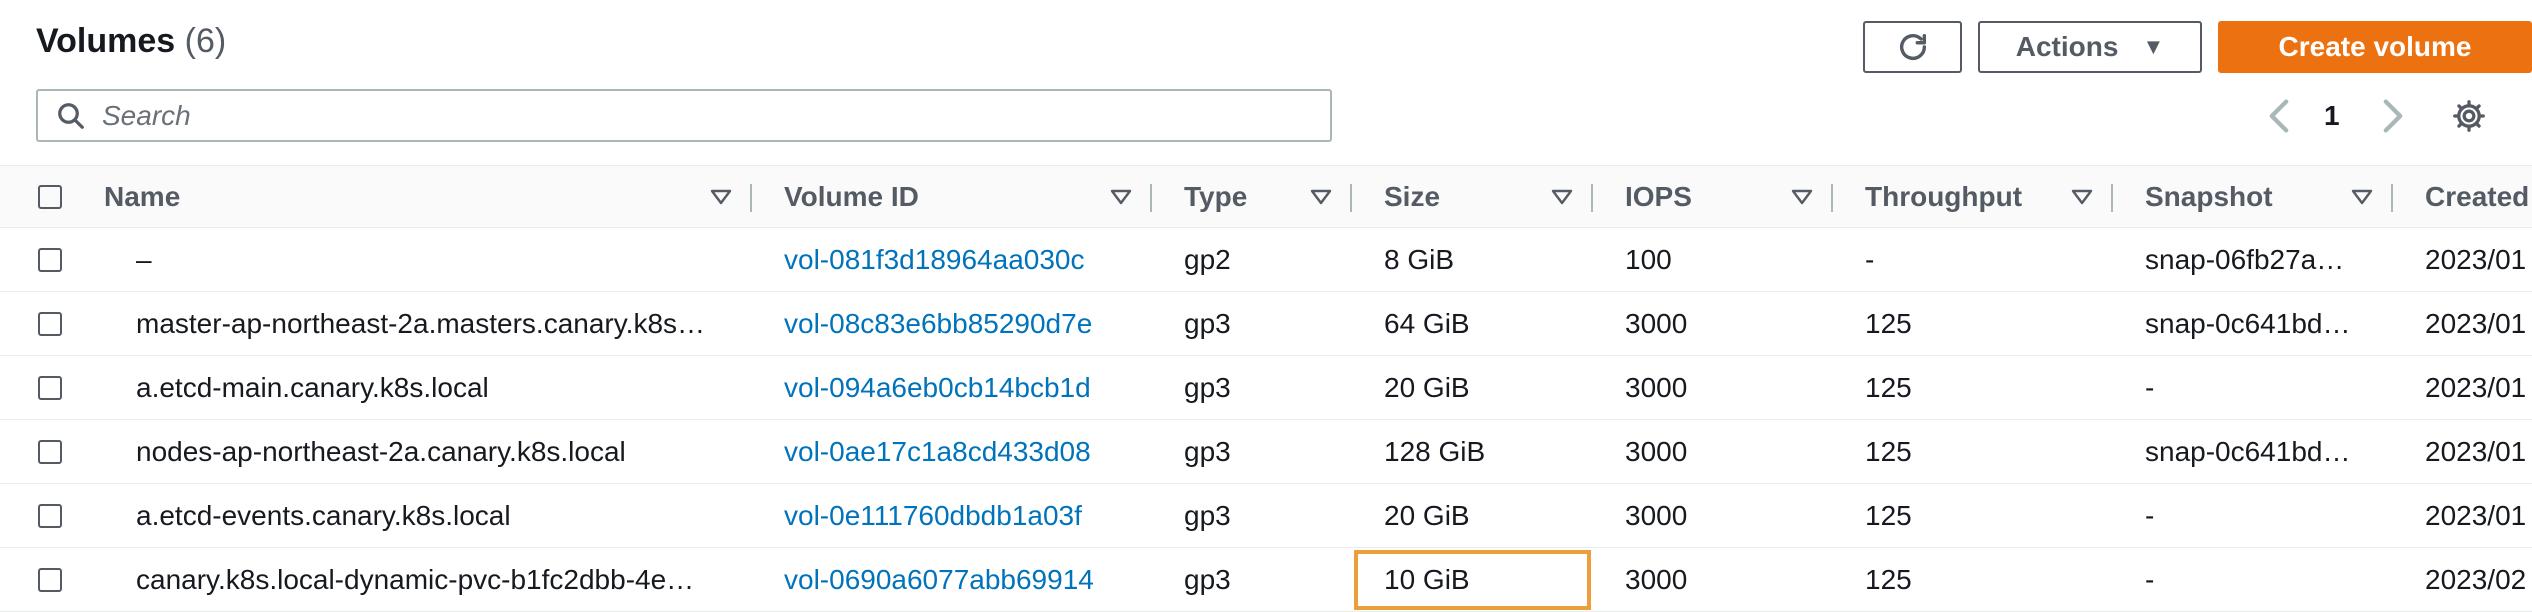 The height and width of the screenshot is (612, 2532). What do you see at coordinates (1973, 196) in the screenshot?
I see `column-header-throughput: Throughput` at bounding box center [1973, 196].